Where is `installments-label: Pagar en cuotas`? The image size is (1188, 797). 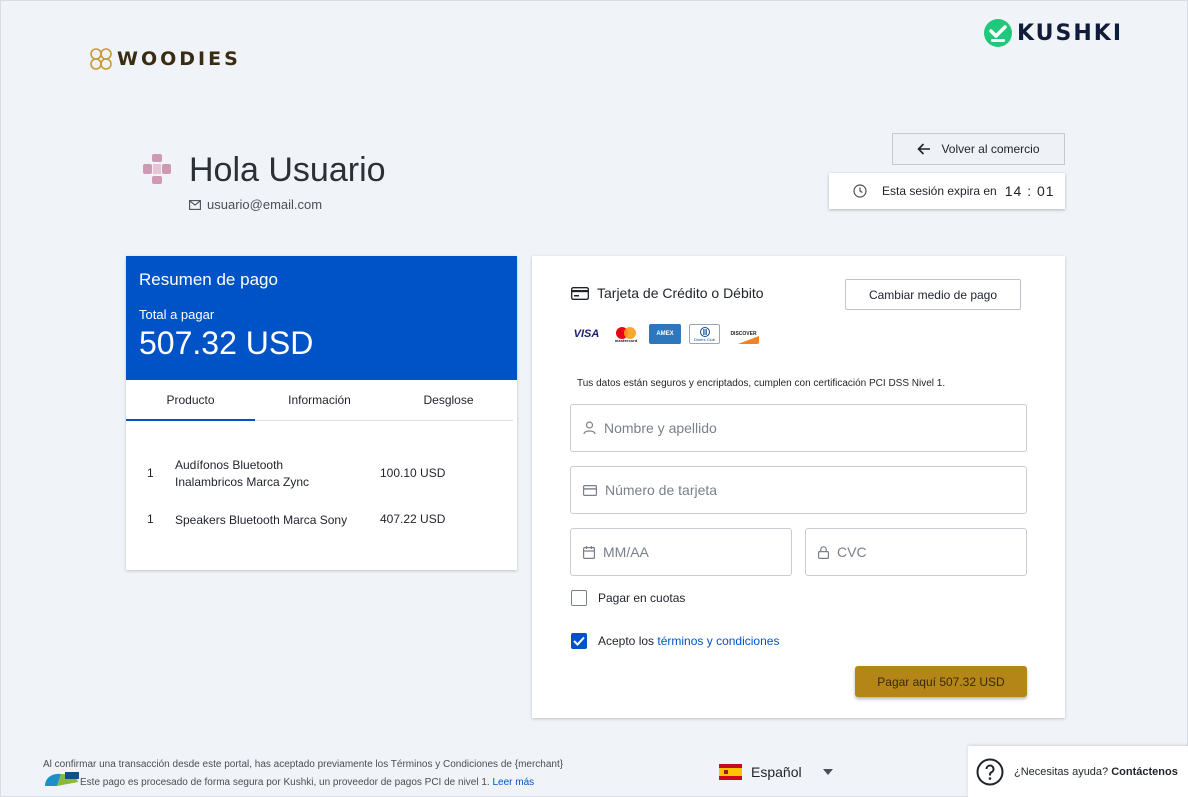
installments-label: Pagar en cuotas is located at coordinates (642, 598).